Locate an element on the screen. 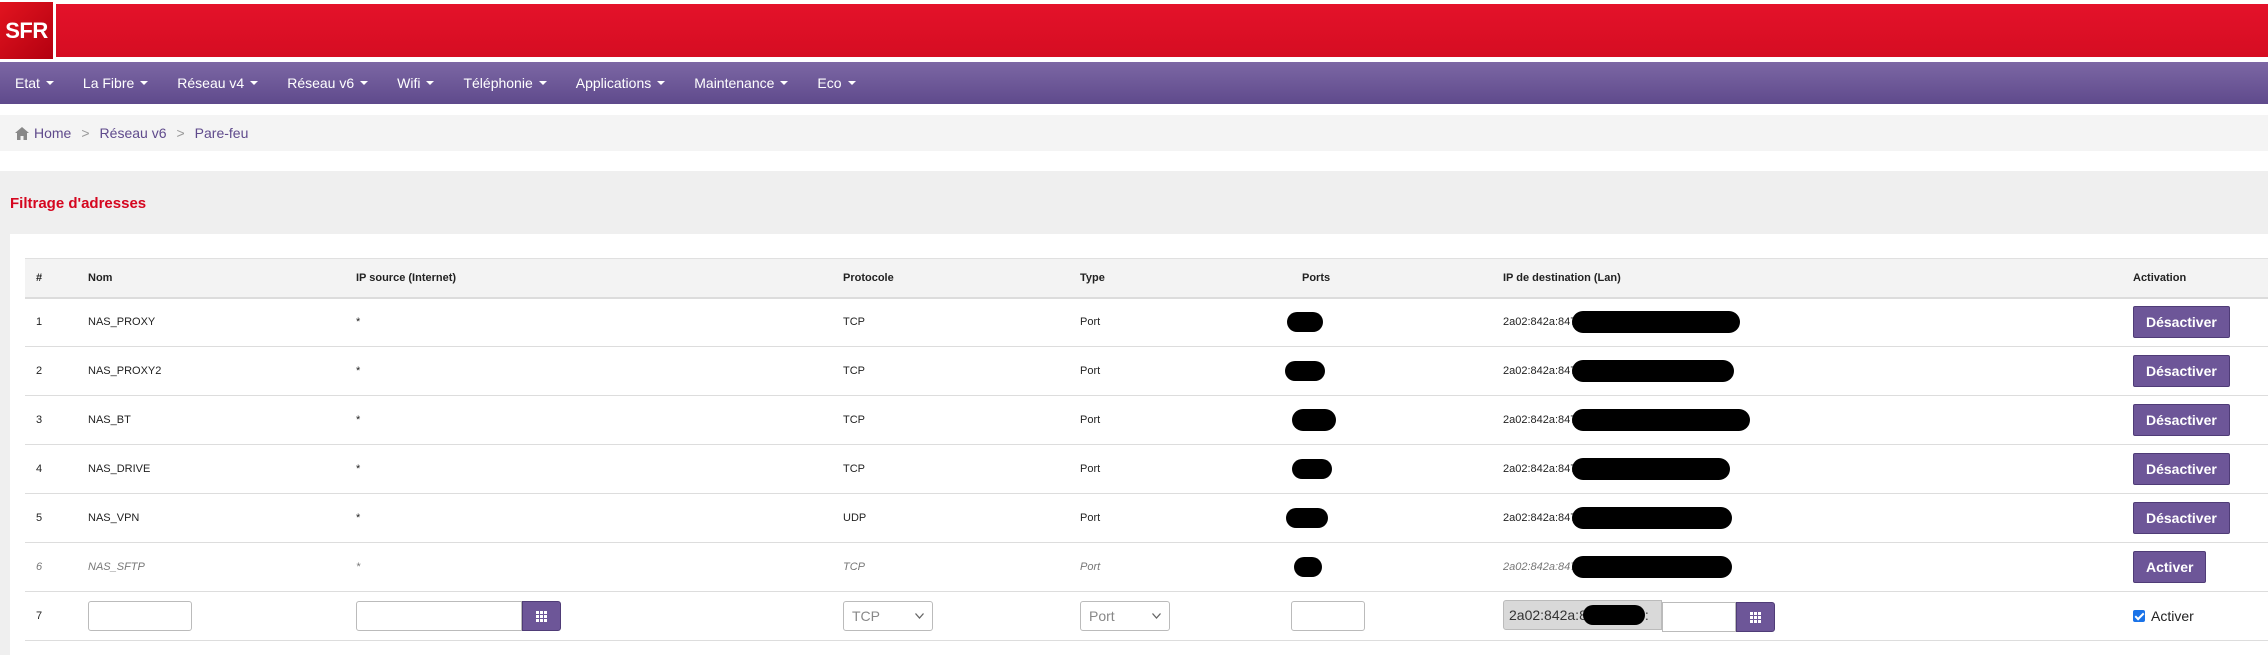 The height and width of the screenshot is (655, 2268). ports-input is located at coordinates (1328, 616).